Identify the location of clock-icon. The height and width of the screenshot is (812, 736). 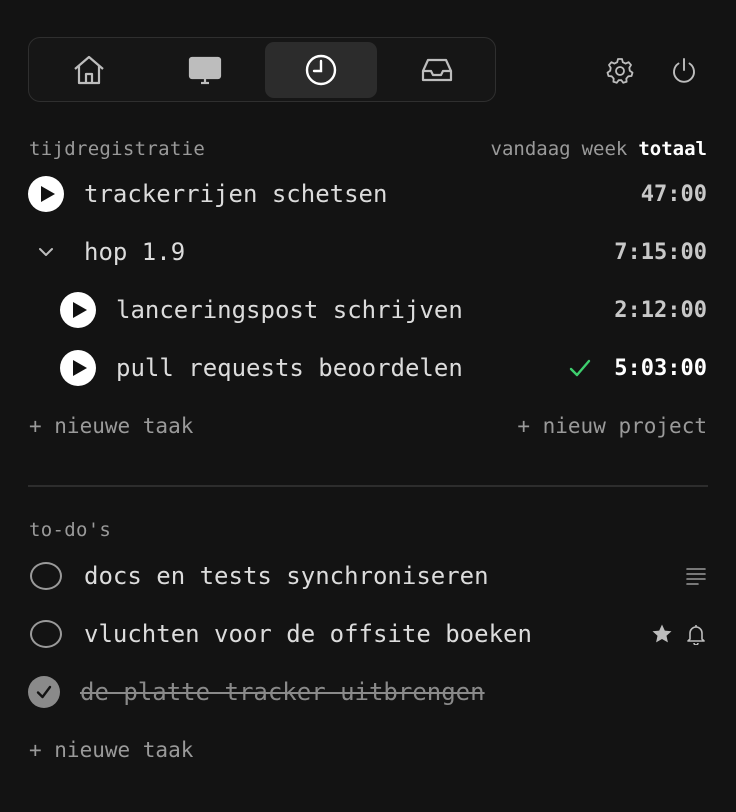
(321, 70).